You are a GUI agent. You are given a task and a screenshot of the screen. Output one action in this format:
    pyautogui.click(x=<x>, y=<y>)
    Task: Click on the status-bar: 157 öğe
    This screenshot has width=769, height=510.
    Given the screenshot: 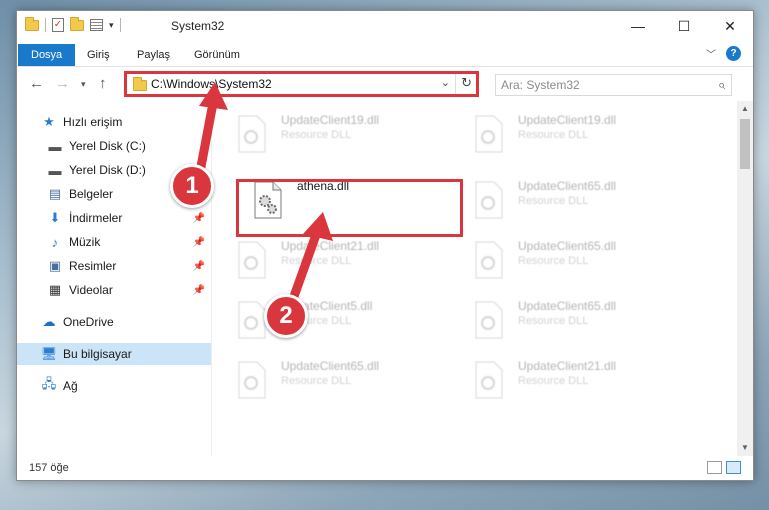 What is the action you would take?
    pyautogui.click(x=385, y=468)
    